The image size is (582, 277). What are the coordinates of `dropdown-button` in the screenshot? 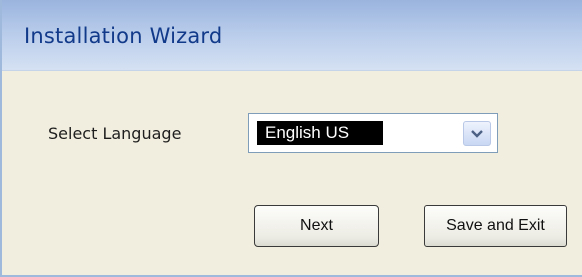 It's located at (477, 133).